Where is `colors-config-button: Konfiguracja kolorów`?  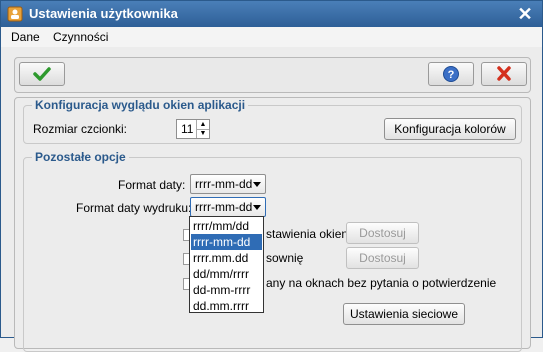
colors-config-button: Konfiguracja kolorów is located at coordinates (450, 129).